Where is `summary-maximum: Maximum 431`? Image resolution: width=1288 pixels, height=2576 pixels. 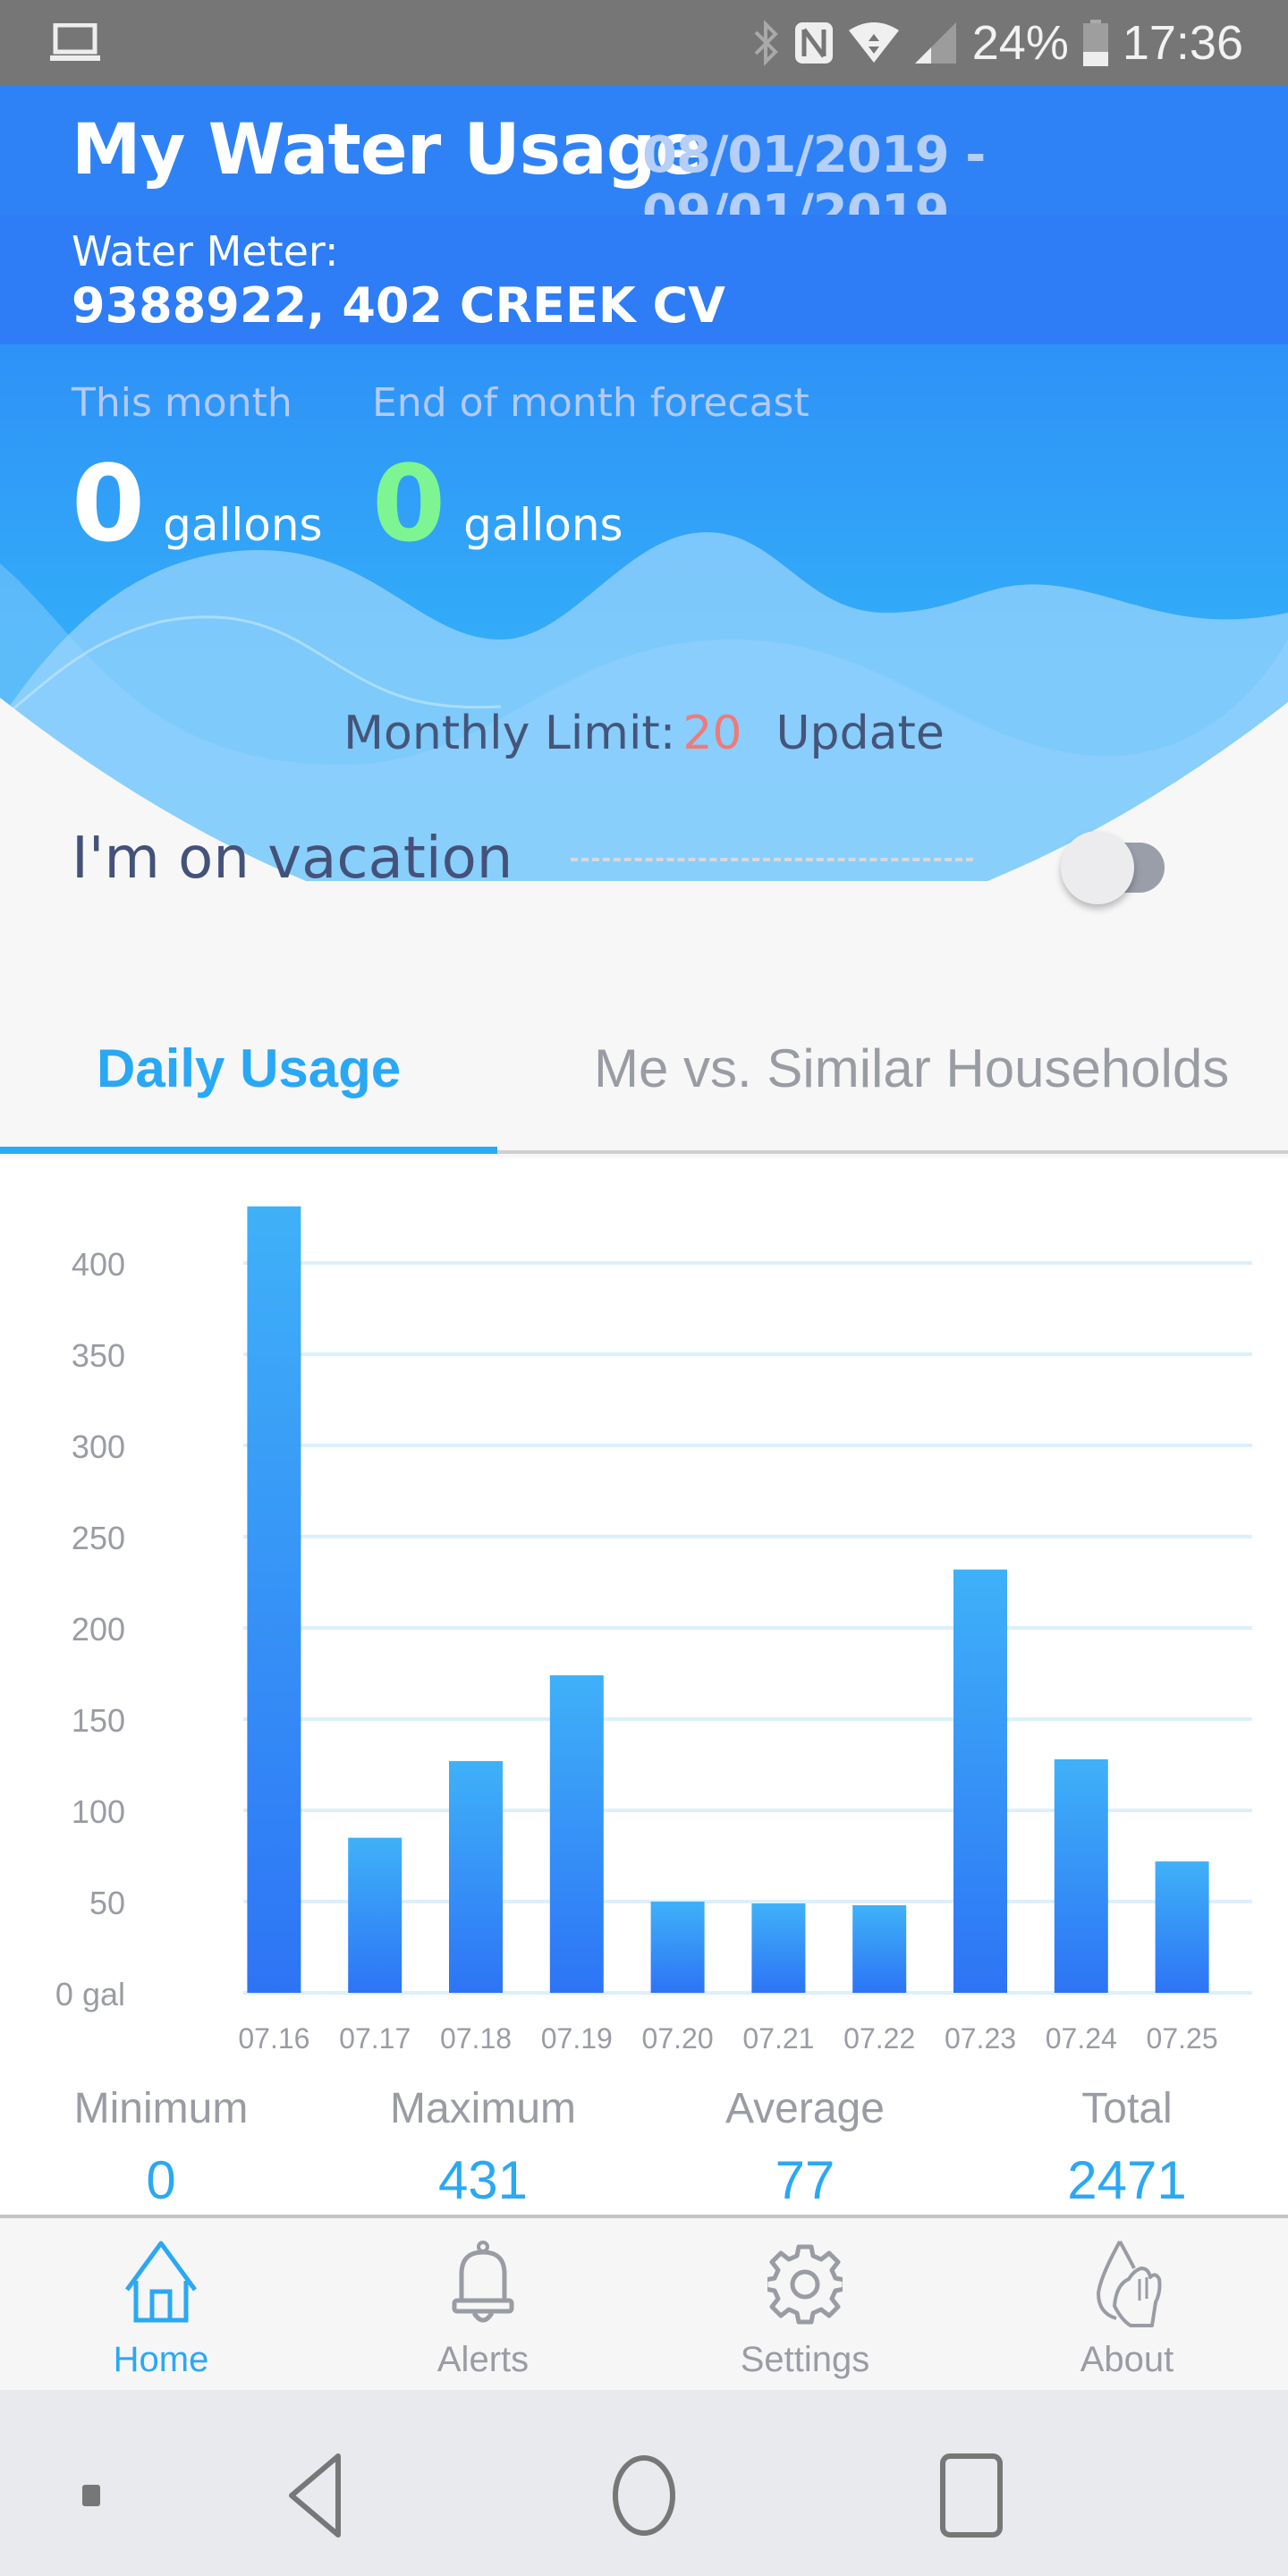
summary-maximum: Maximum 431 is located at coordinates (483, 2147).